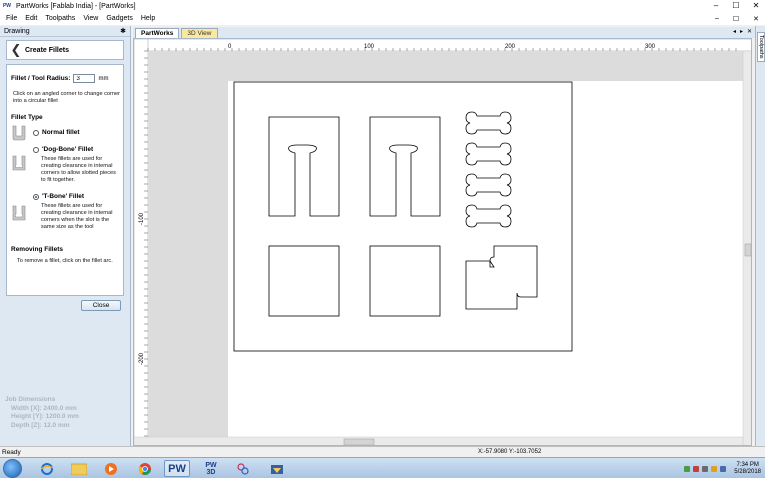 This screenshot has height=478, width=765. Describe the element at coordinates (41, 78) in the screenshot. I see `radius-label: Fillet / Tool Radius:` at that location.